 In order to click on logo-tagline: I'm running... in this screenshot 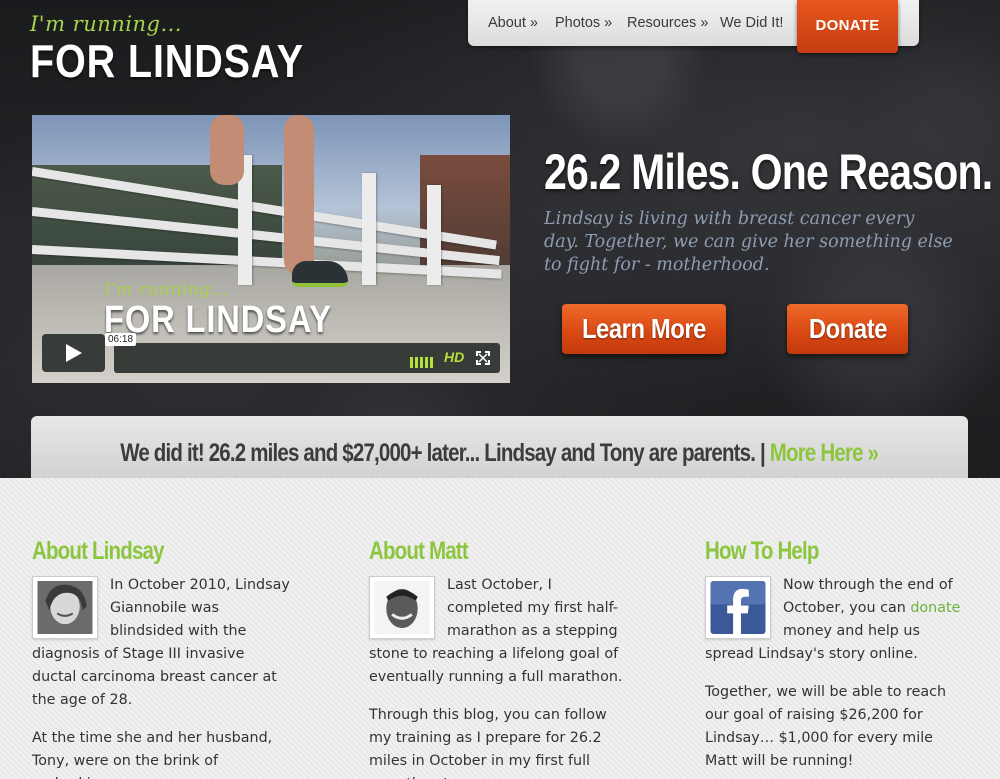, I will do `click(106, 24)`.